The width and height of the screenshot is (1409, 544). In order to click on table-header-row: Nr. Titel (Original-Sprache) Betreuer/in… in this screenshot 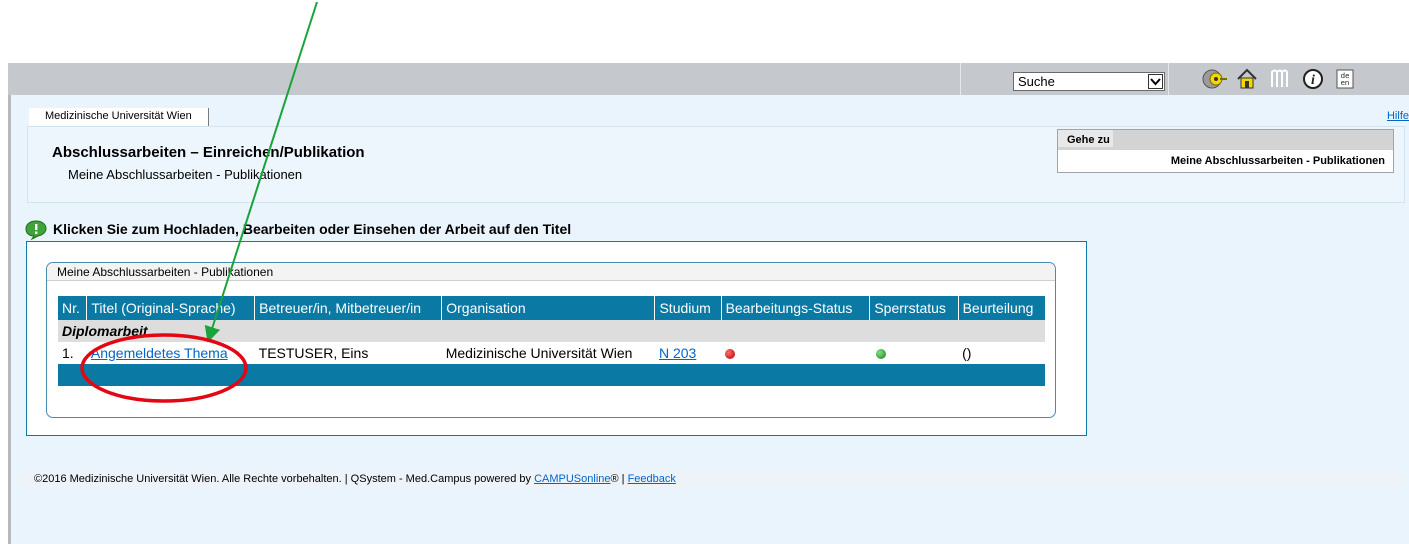, I will do `click(551, 308)`.